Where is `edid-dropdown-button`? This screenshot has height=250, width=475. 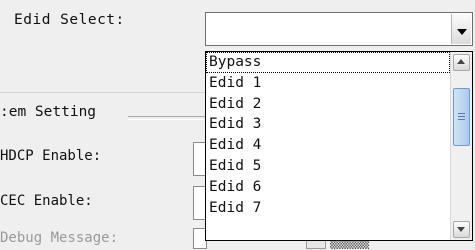 edid-dropdown-button is located at coordinates (461, 29).